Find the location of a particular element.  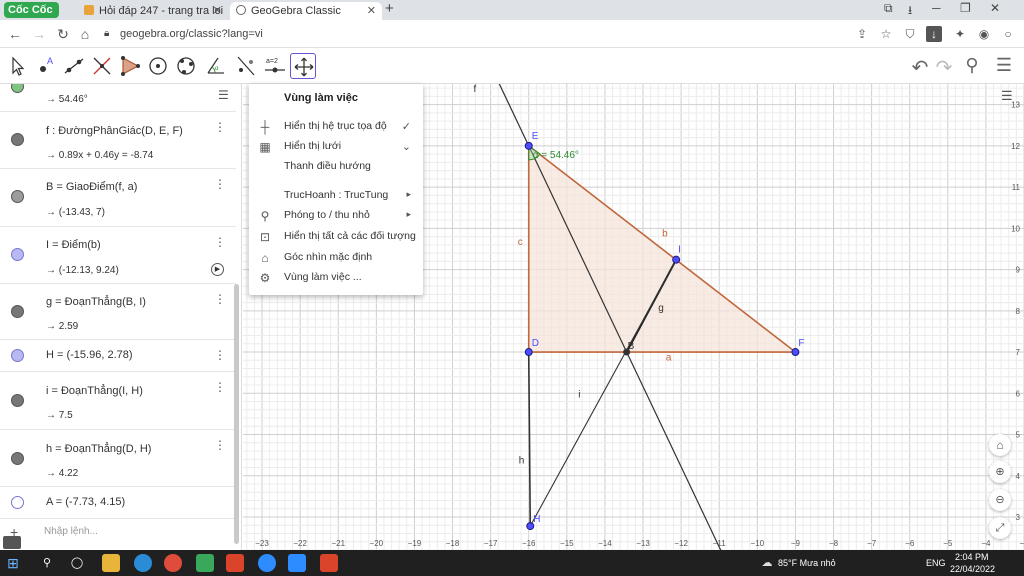

menu-item-show-grid: ▦ Hiển thị lưới ⌄ is located at coordinates (336, 147).